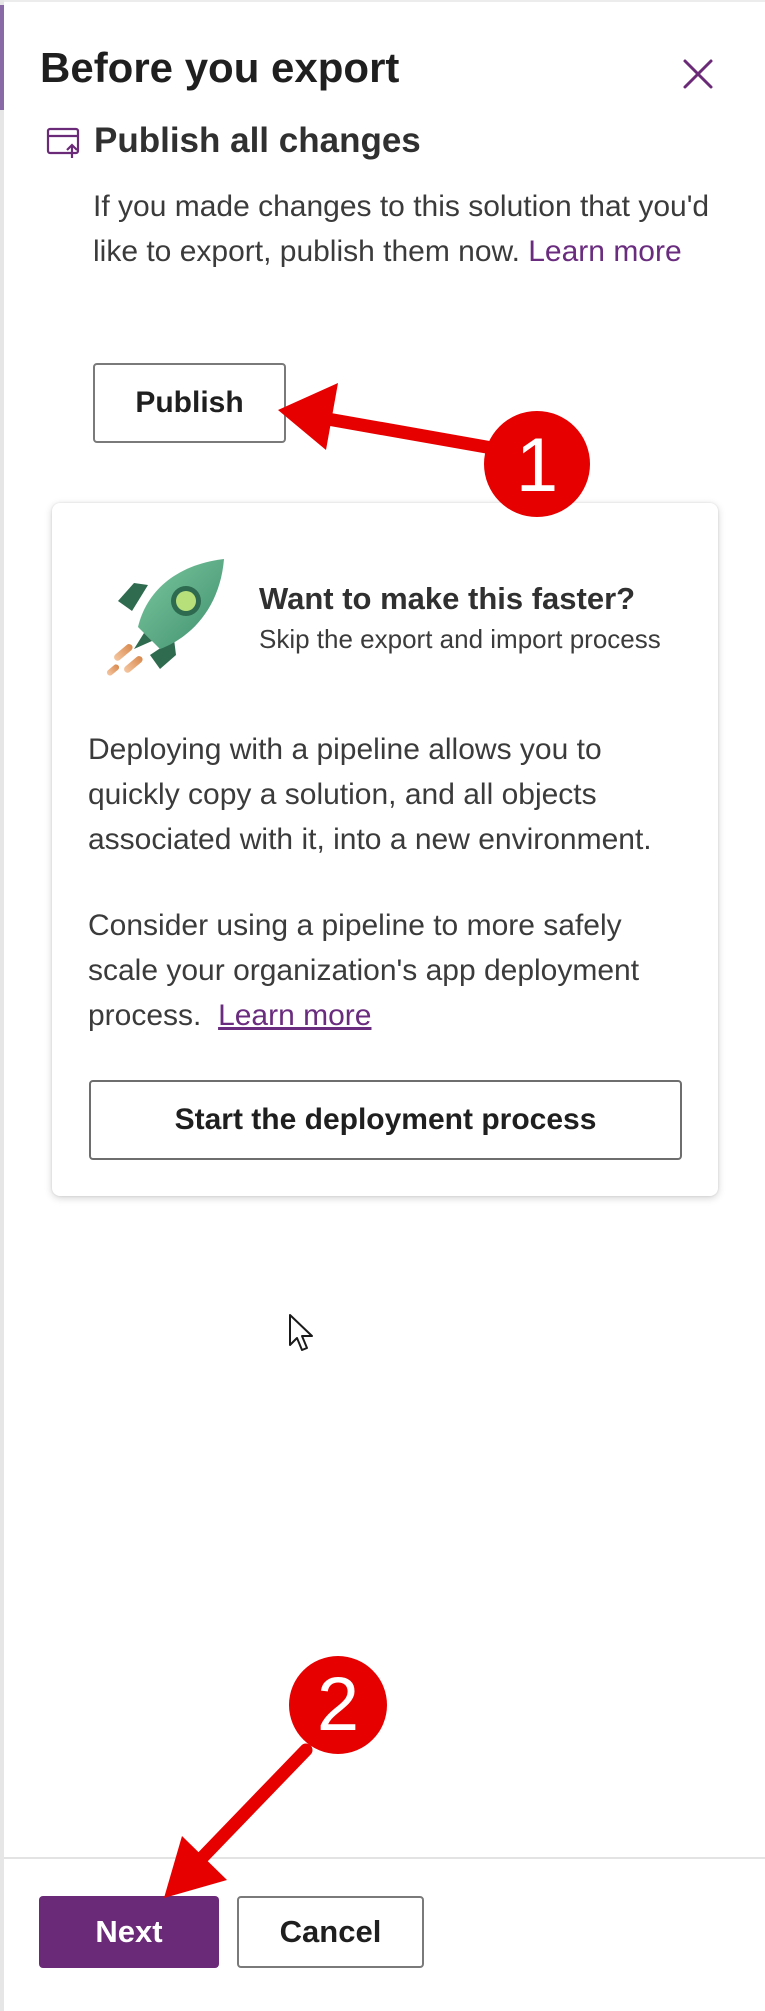 This screenshot has height=2011, width=765. I want to click on card-subheading: Skip the export and import process, so click(460, 639).